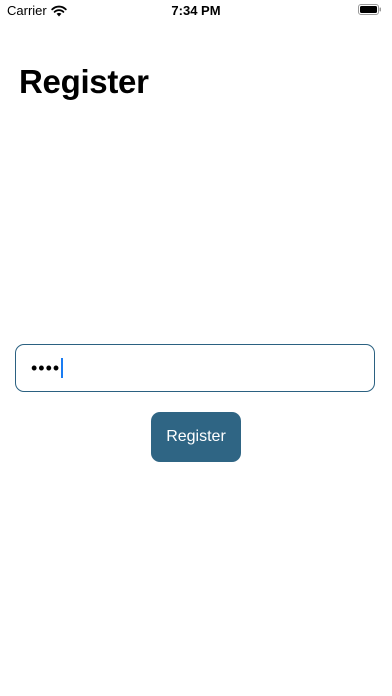 This screenshot has height=696, width=392. Describe the element at coordinates (46, 368) in the screenshot. I see `password-value: ••••` at that location.